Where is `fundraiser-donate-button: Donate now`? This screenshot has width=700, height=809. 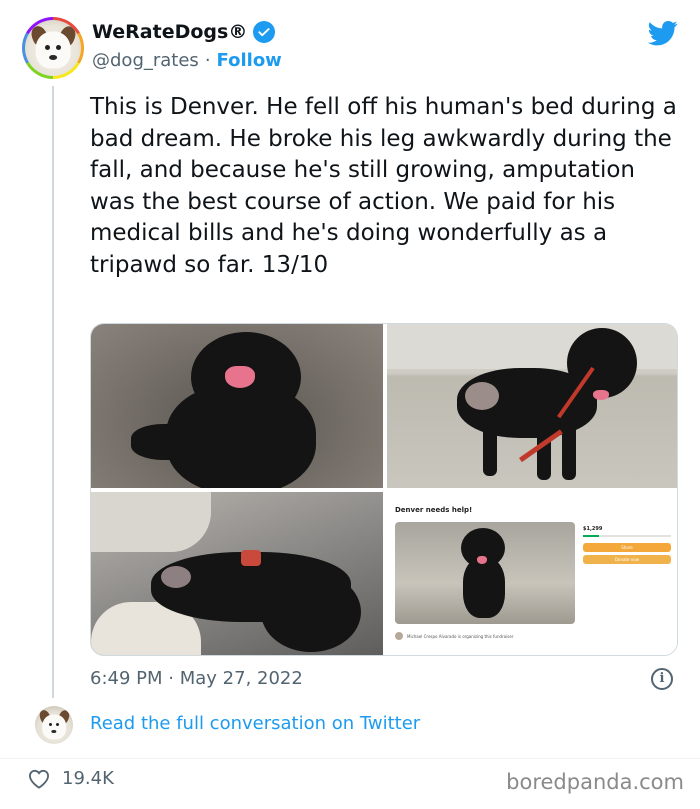
fundraiser-donate-button: Donate now is located at coordinates (627, 559).